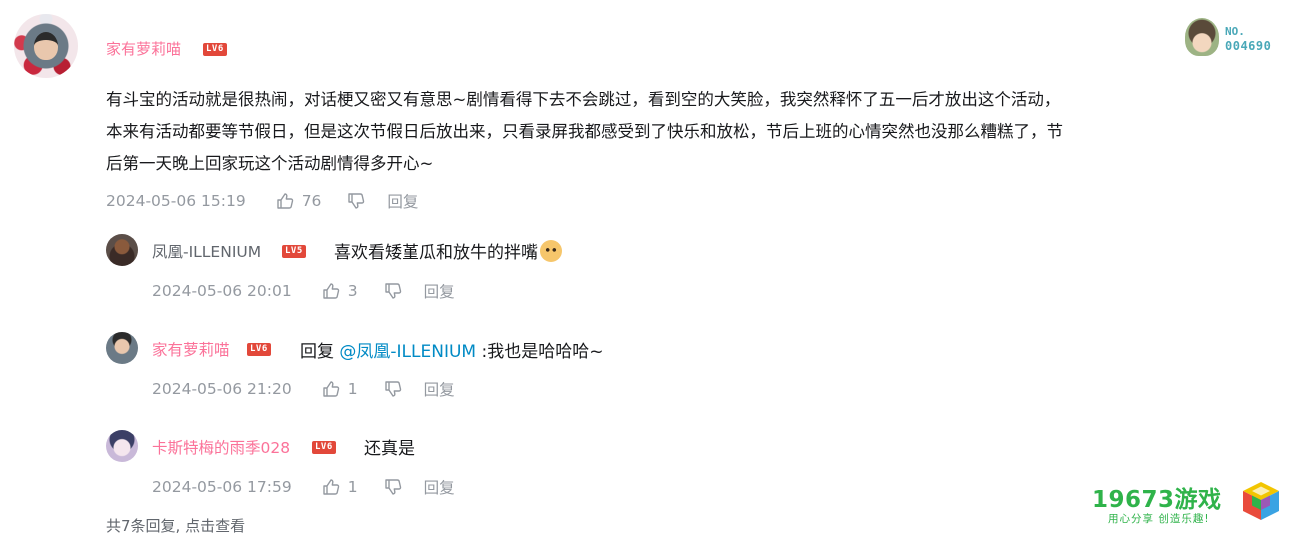 The image size is (1302, 541). What do you see at coordinates (1202, 37) in the screenshot?
I see `badge-character-icon` at bounding box center [1202, 37].